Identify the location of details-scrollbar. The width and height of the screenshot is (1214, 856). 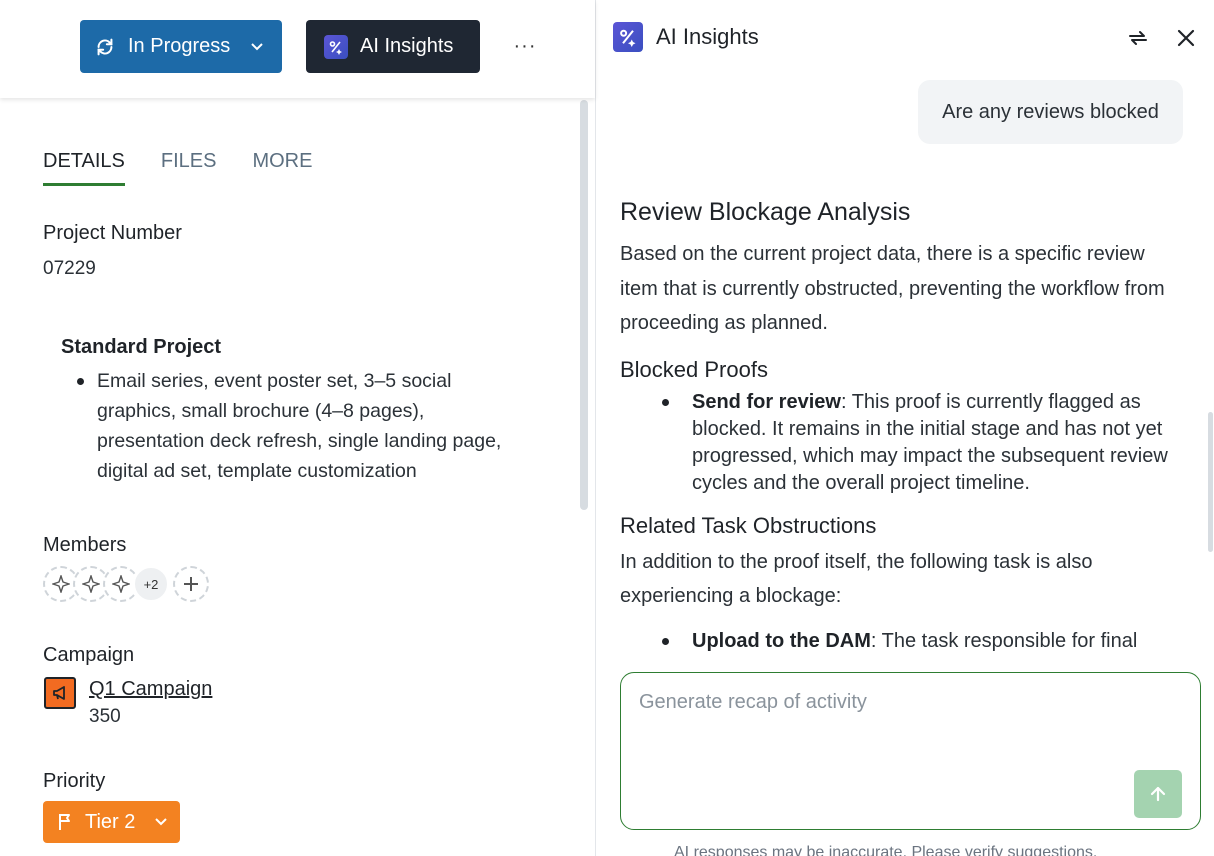
(584, 305).